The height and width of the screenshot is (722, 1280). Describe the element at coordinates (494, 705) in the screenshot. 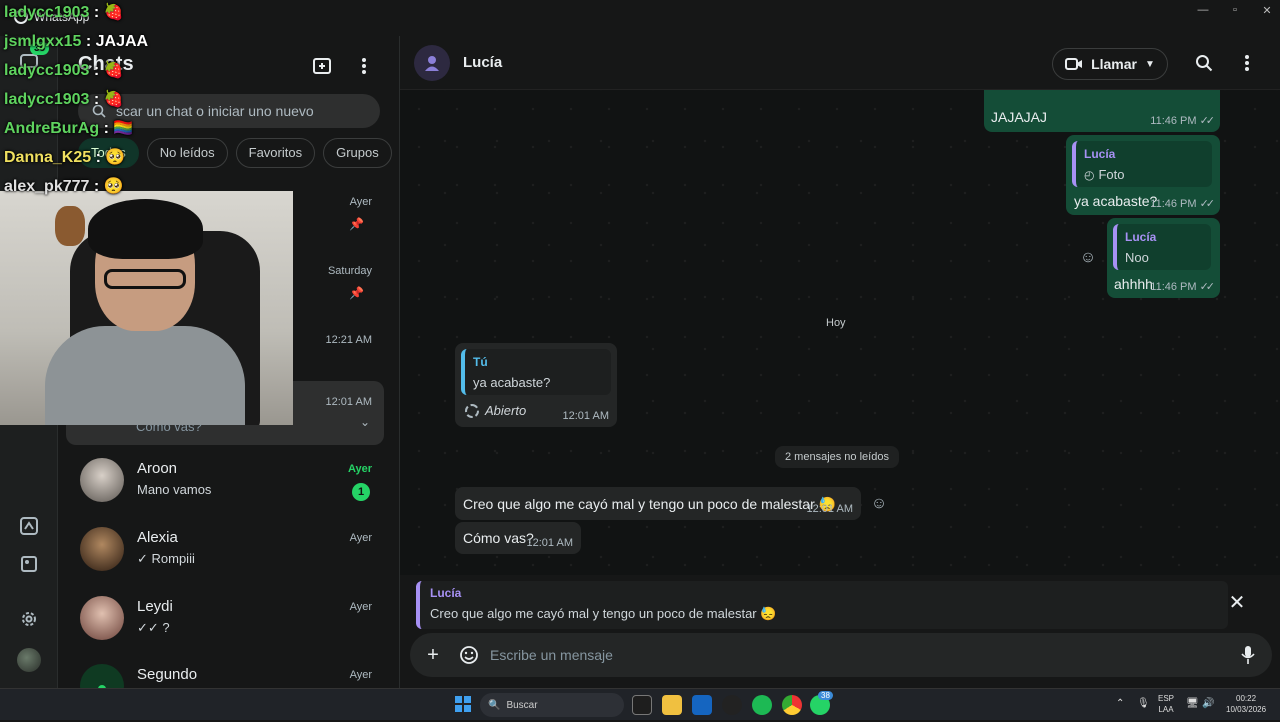

I see `search-icon: 🔍` at that location.